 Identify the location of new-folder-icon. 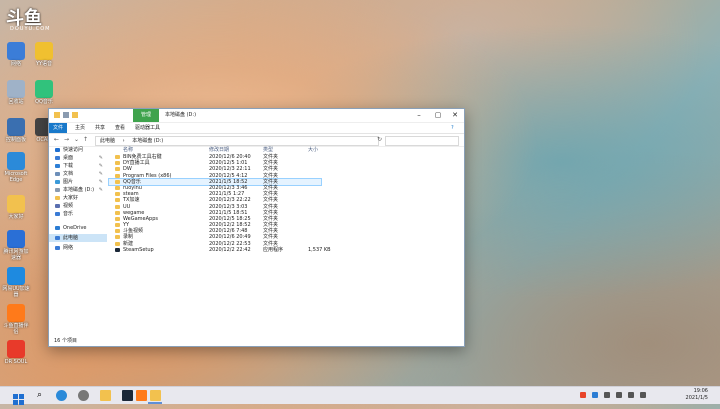
(75, 115).